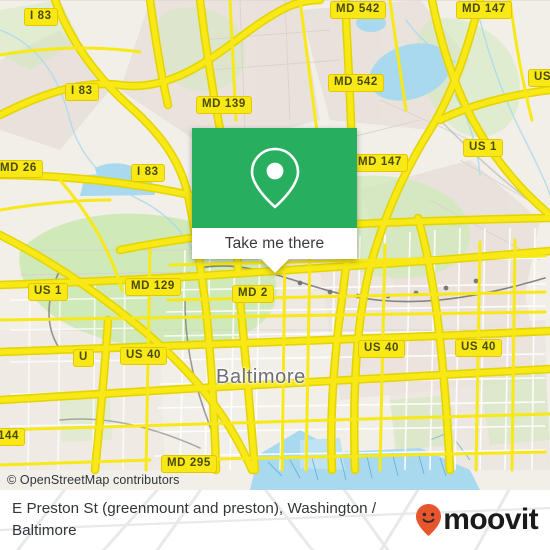 The image size is (550, 550). I want to click on map-highway-shield: U, so click(83, 358).